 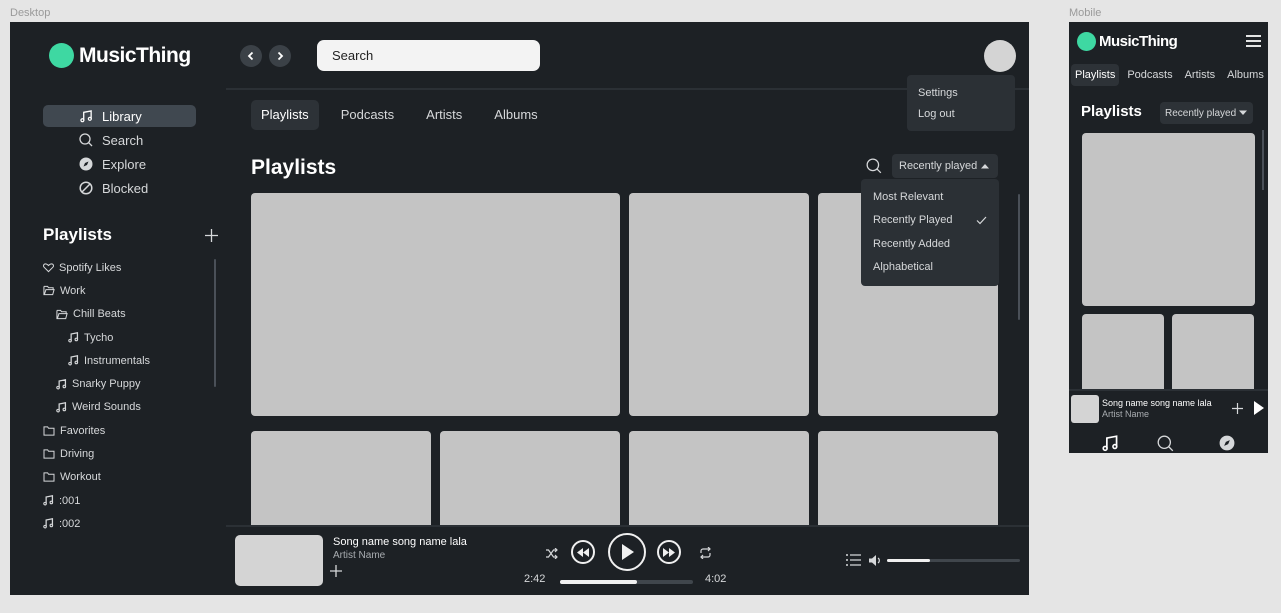 I want to click on sort-option: Most Relevant, so click(x=930, y=197).